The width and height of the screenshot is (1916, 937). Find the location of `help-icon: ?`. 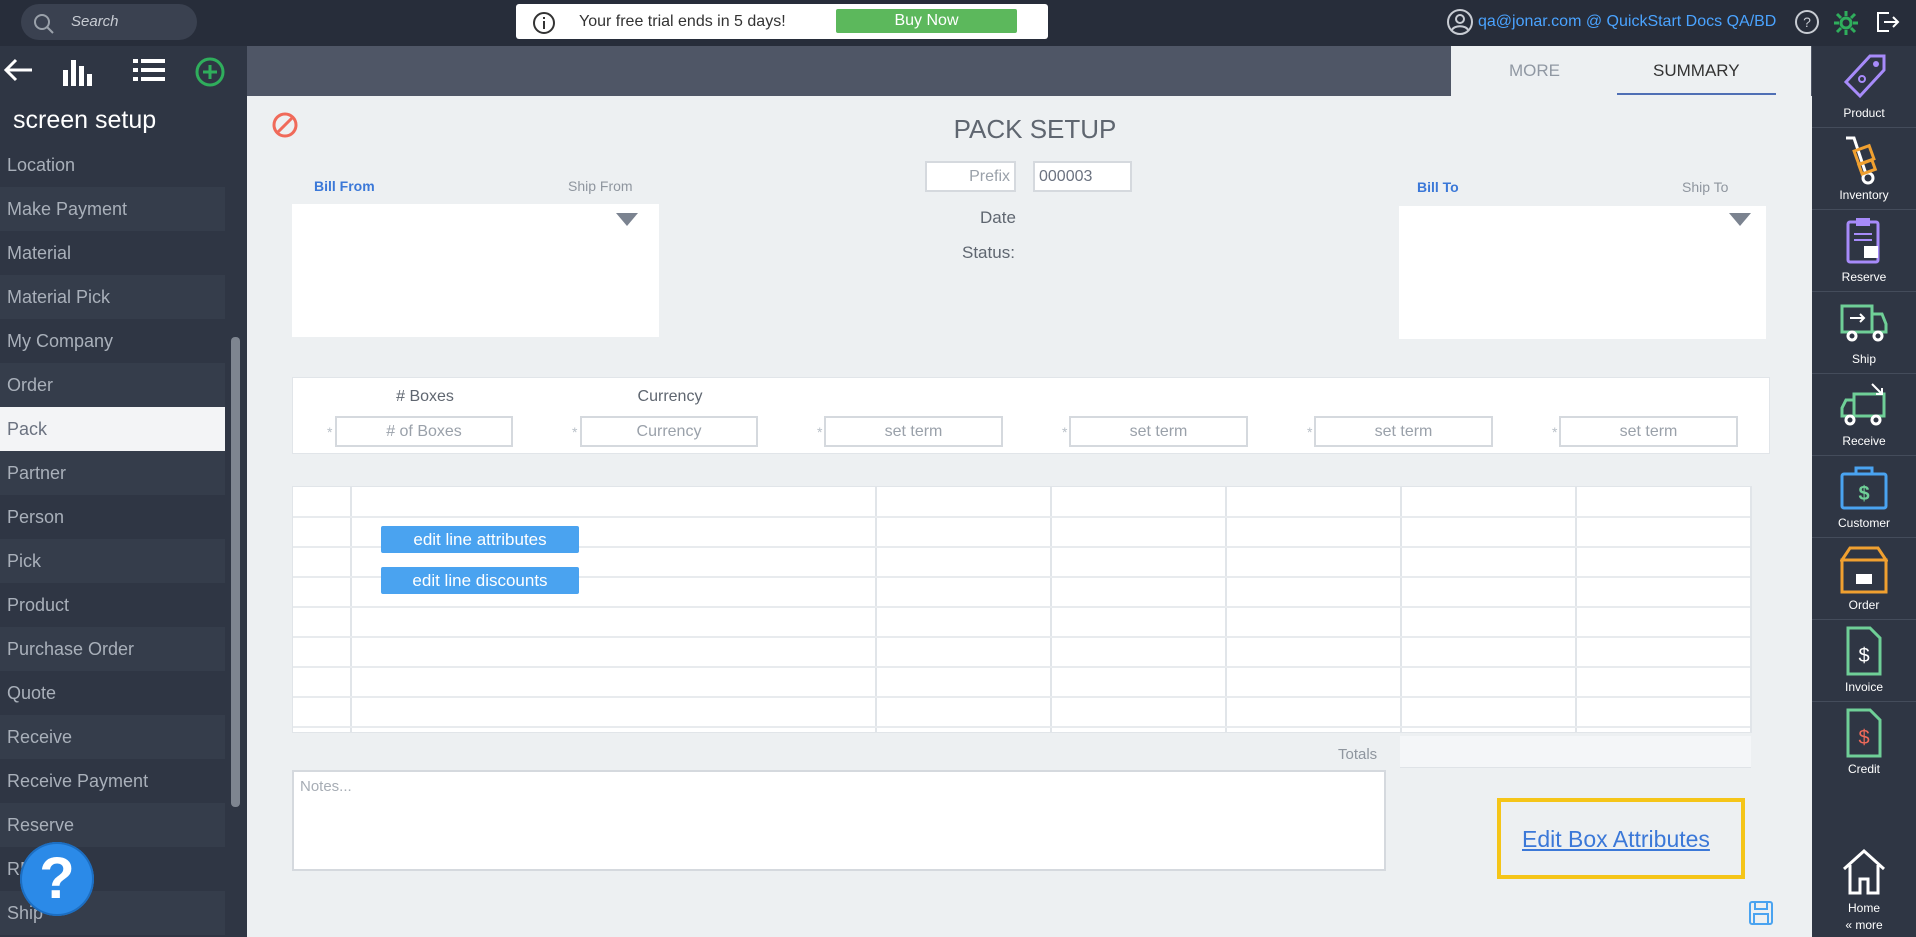

help-icon: ? is located at coordinates (1807, 22).